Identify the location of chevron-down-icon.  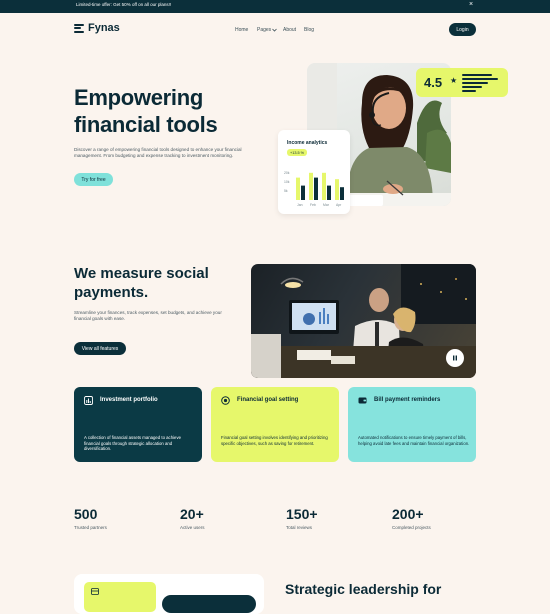
(274, 30).